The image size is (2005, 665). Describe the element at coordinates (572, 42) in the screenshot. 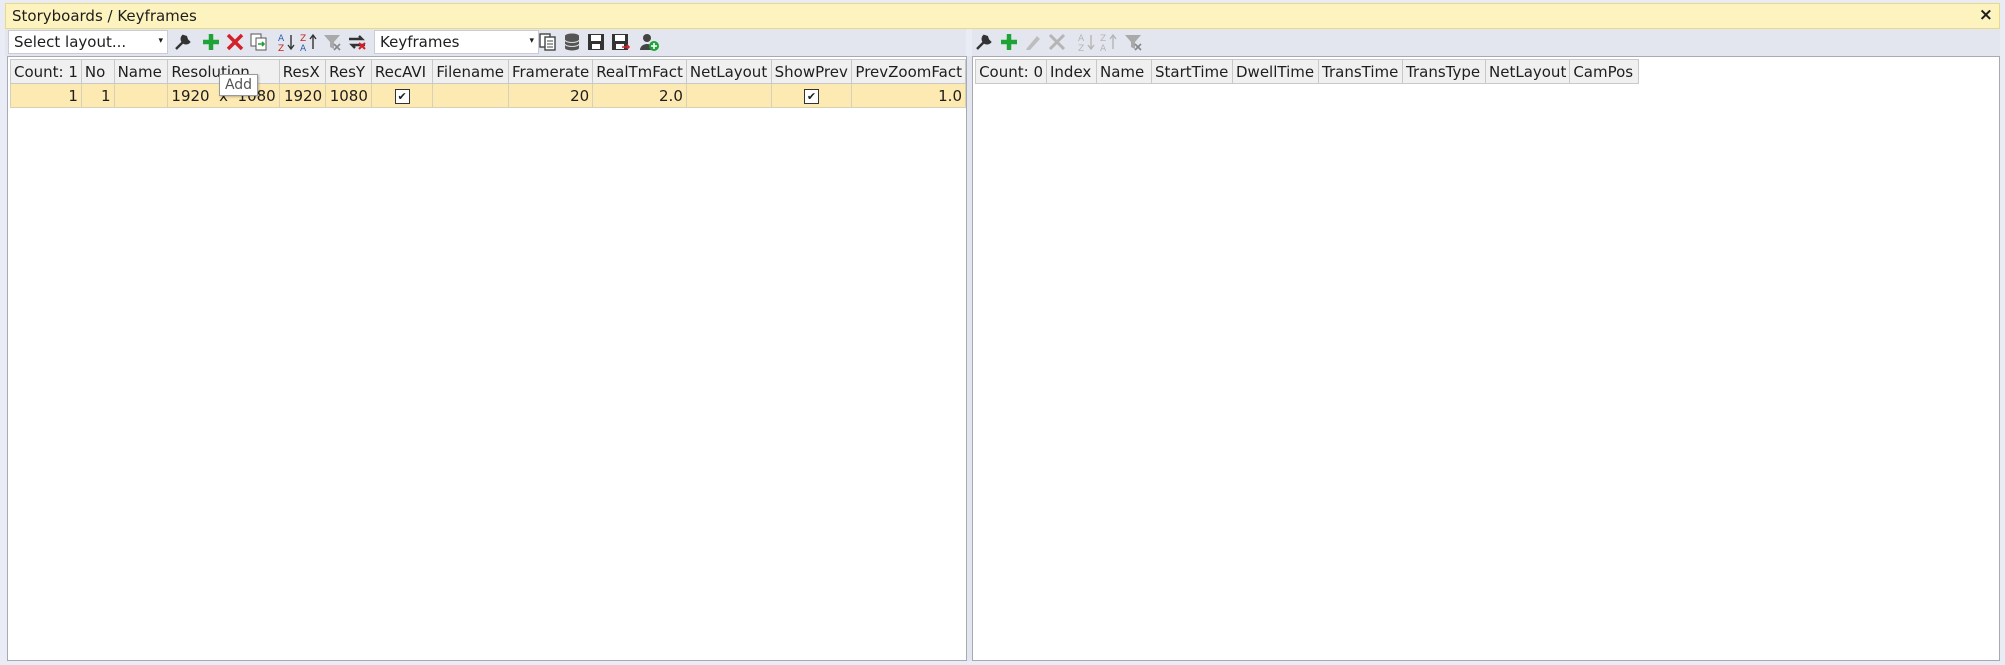

I see `database-icon` at that location.